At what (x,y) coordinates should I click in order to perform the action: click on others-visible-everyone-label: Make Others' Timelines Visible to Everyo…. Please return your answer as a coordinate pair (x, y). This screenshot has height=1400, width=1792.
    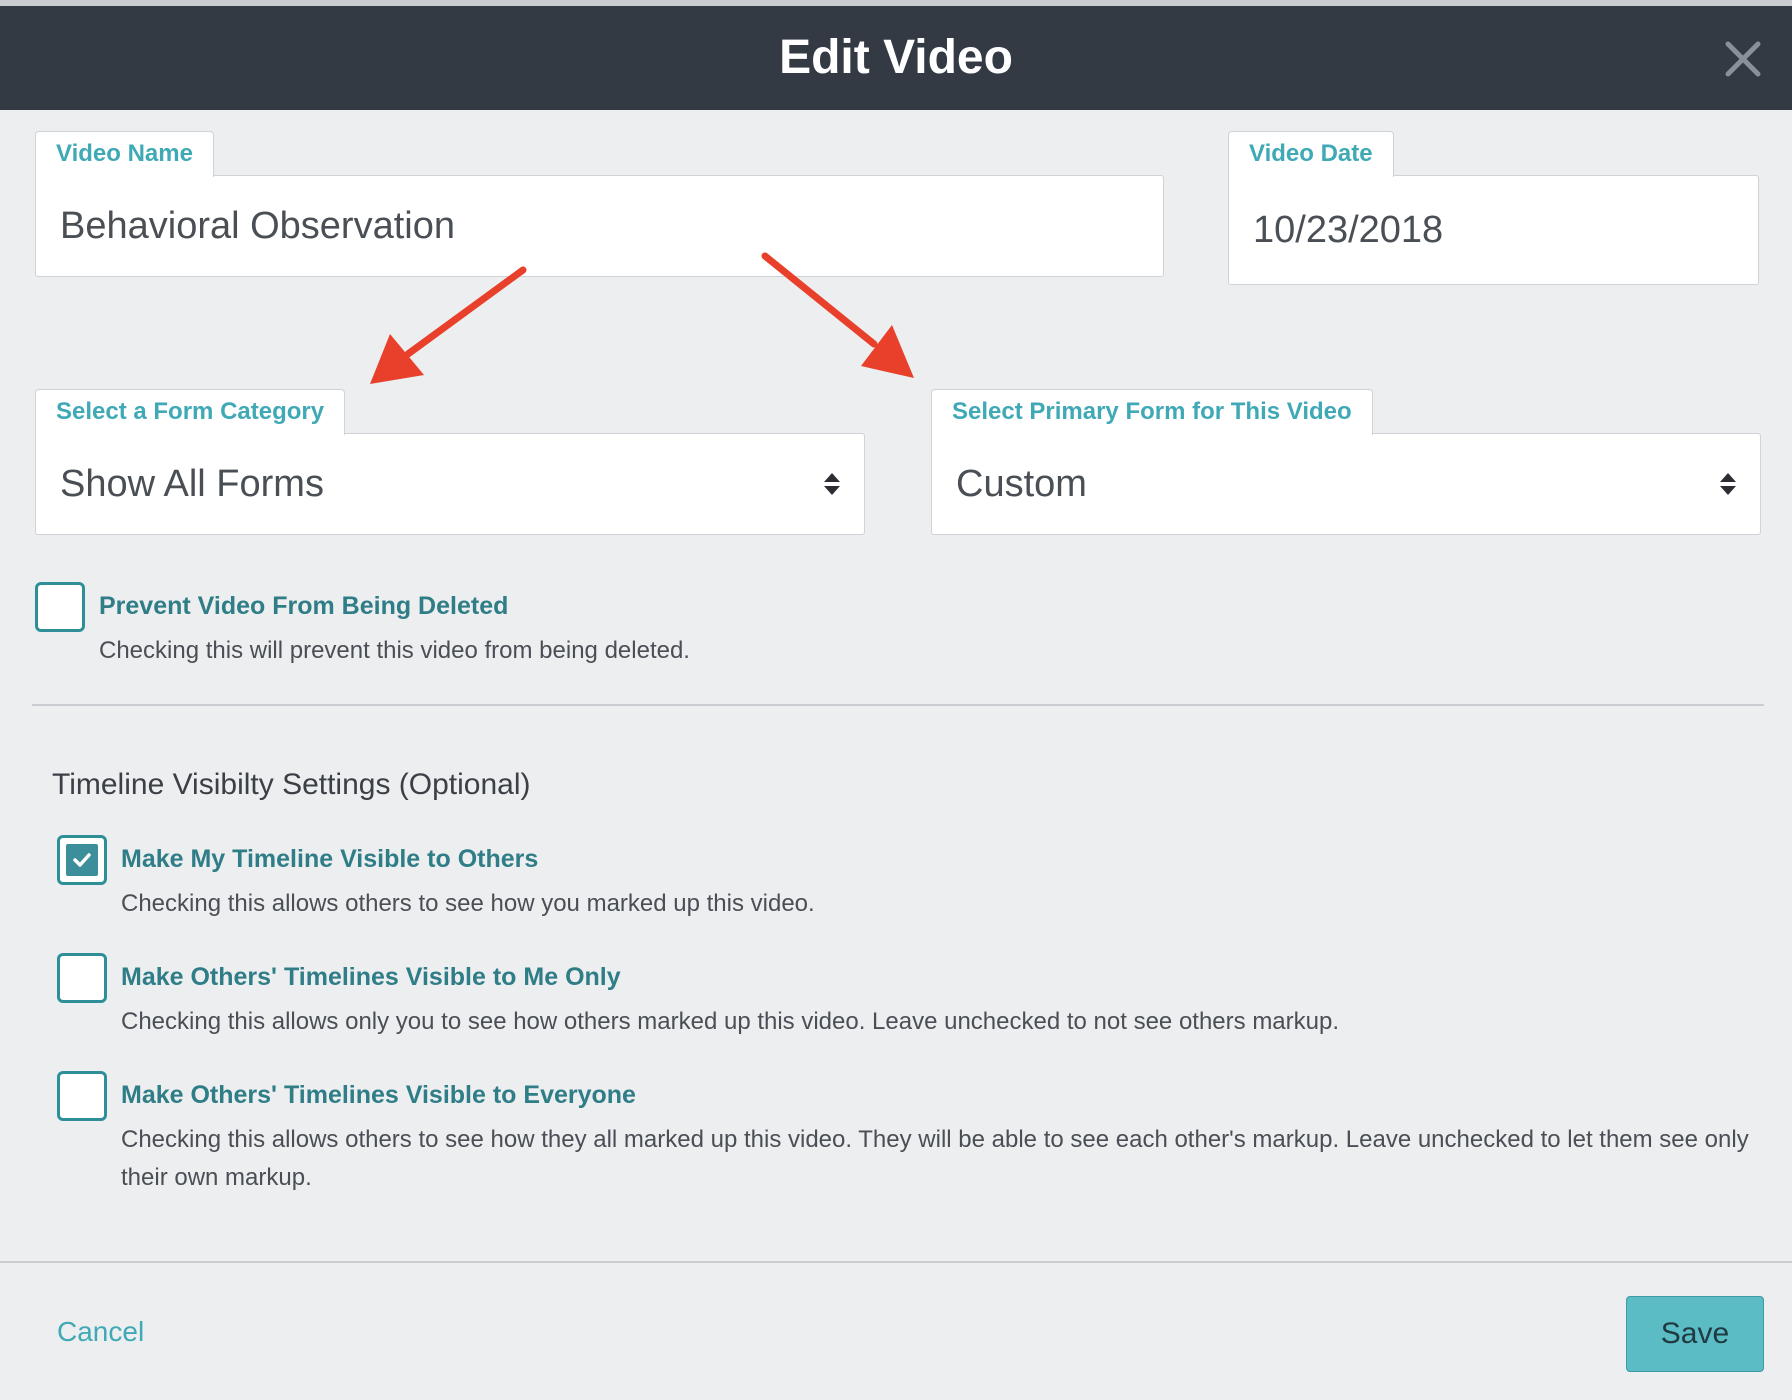
    Looking at the image, I should click on (378, 1095).